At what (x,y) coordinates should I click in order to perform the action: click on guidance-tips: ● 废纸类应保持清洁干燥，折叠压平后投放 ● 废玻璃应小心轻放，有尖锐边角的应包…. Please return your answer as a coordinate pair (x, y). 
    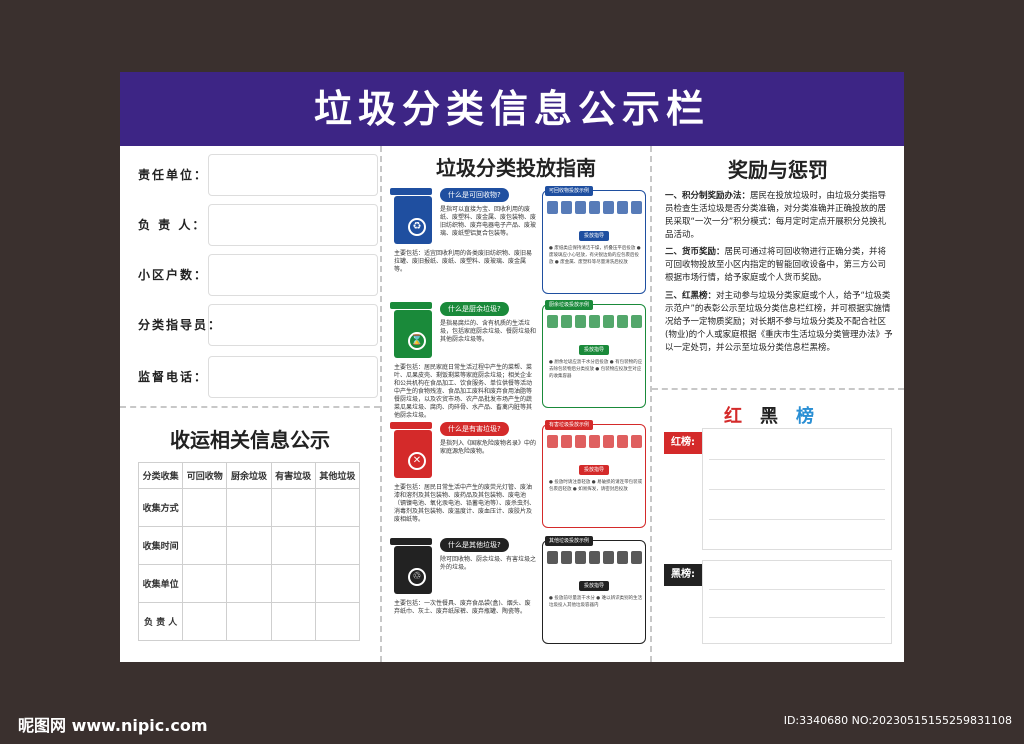
    Looking at the image, I should click on (595, 255).